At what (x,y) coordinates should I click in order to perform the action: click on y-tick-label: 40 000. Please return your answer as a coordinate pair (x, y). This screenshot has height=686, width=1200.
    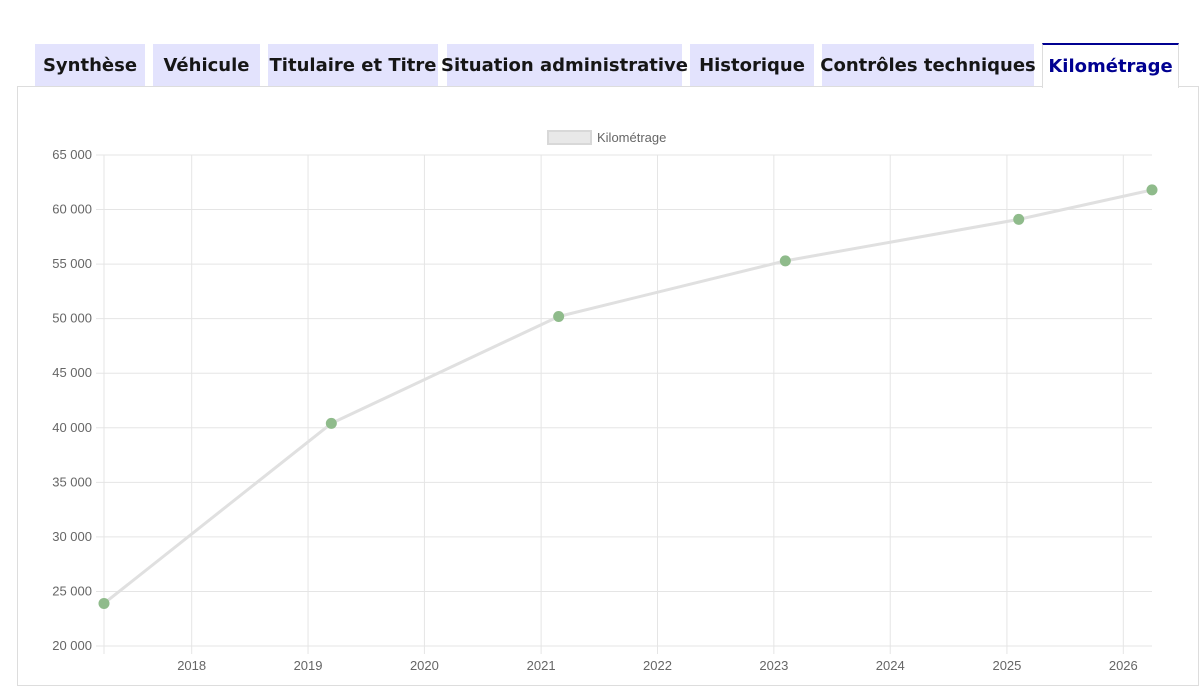
    Looking at the image, I should click on (72, 427).